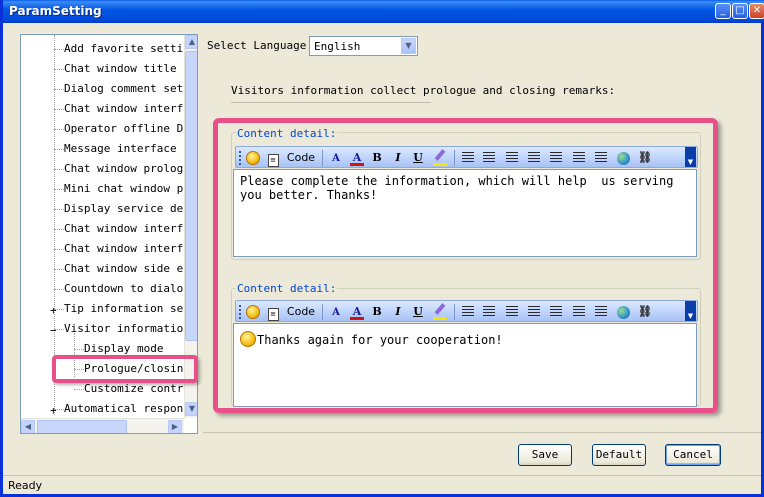 The image size is (764, 497). What do you see at coordinates (693, 455) in the screenshot?
I see `cancel-button: Cancel` at bounding box center [693, 455].